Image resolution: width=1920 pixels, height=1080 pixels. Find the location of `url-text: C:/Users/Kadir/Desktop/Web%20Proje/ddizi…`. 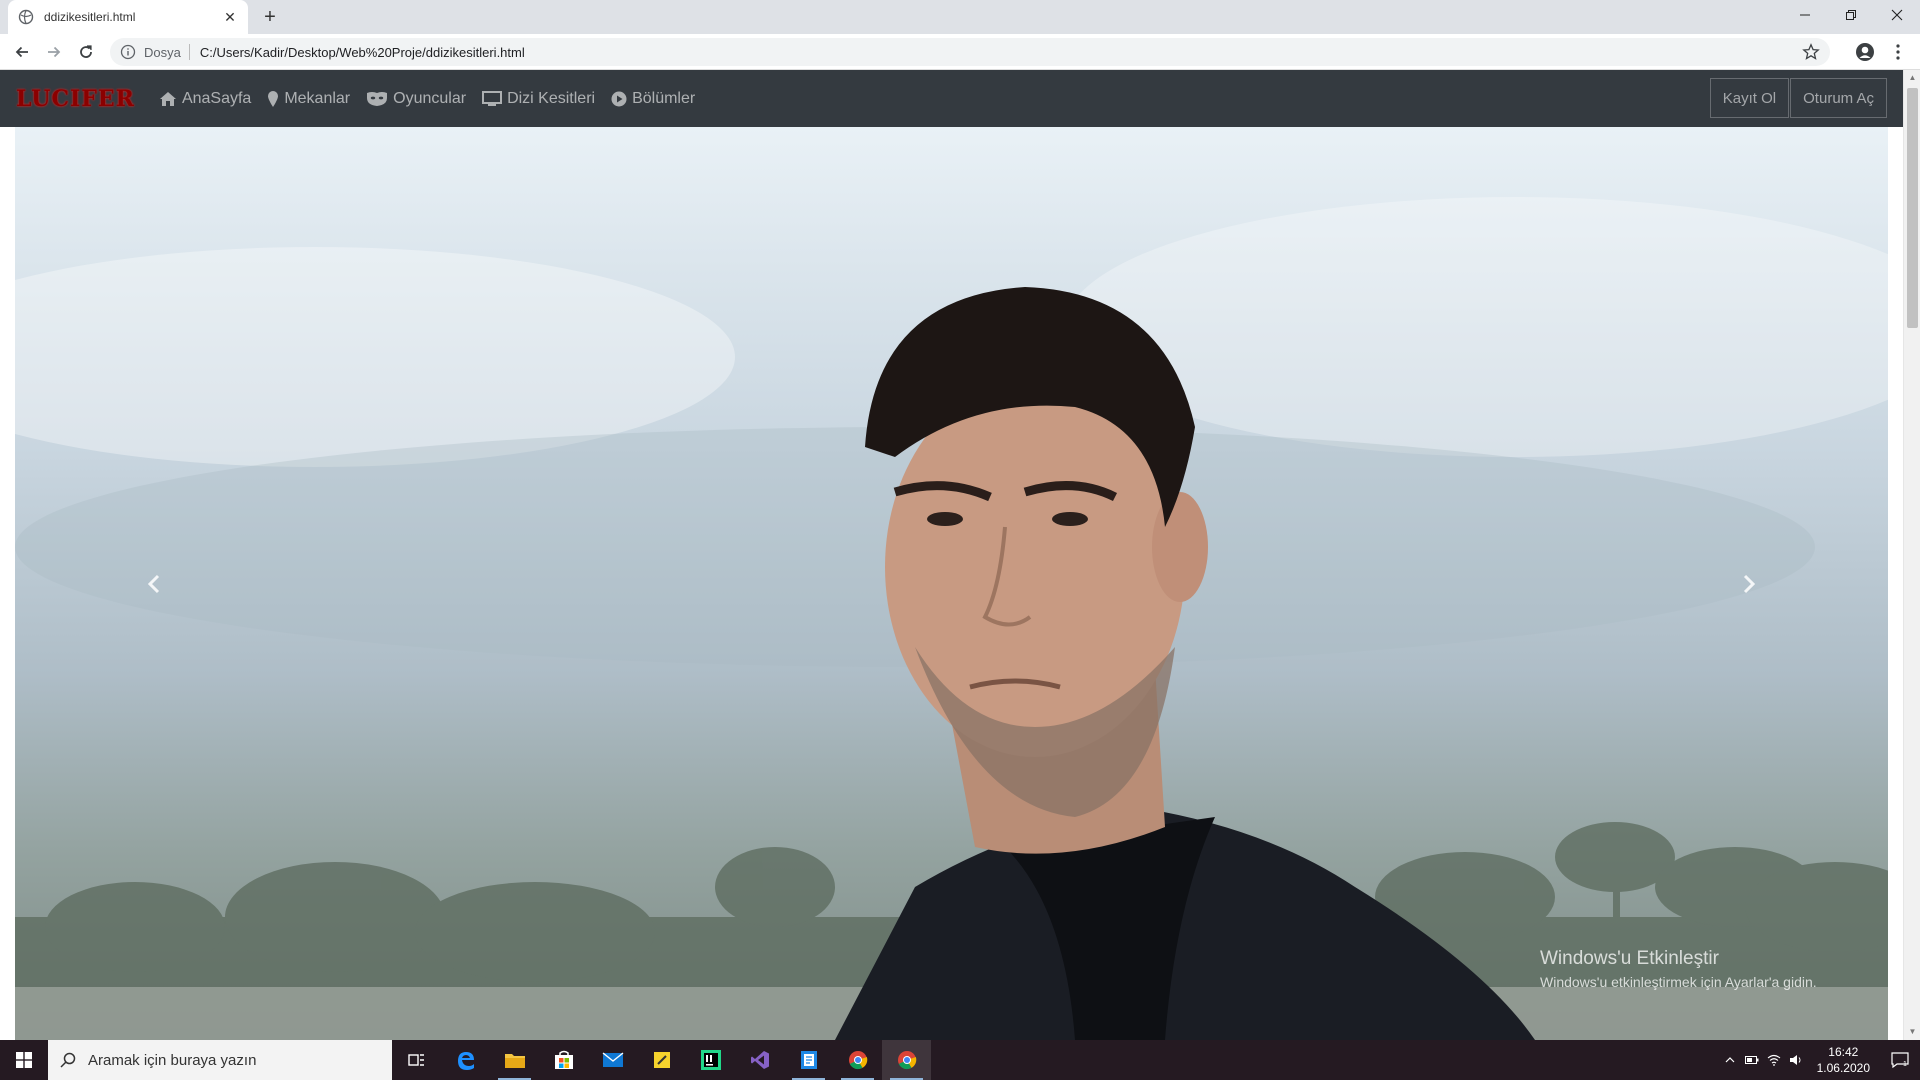

url-text: C:/Users/Kadir/Desktop/Web%20Proje/ddizi… is located at coordinates (1001, 52).